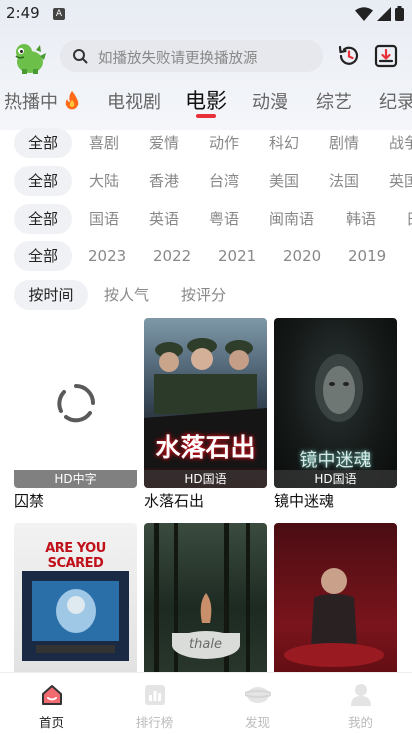 This screenshot has height=734, width=412. What do you see at coordinates (164, 219) in the screenshot?
I see `filter-chip: 英语` at bounding box center [164, 219].